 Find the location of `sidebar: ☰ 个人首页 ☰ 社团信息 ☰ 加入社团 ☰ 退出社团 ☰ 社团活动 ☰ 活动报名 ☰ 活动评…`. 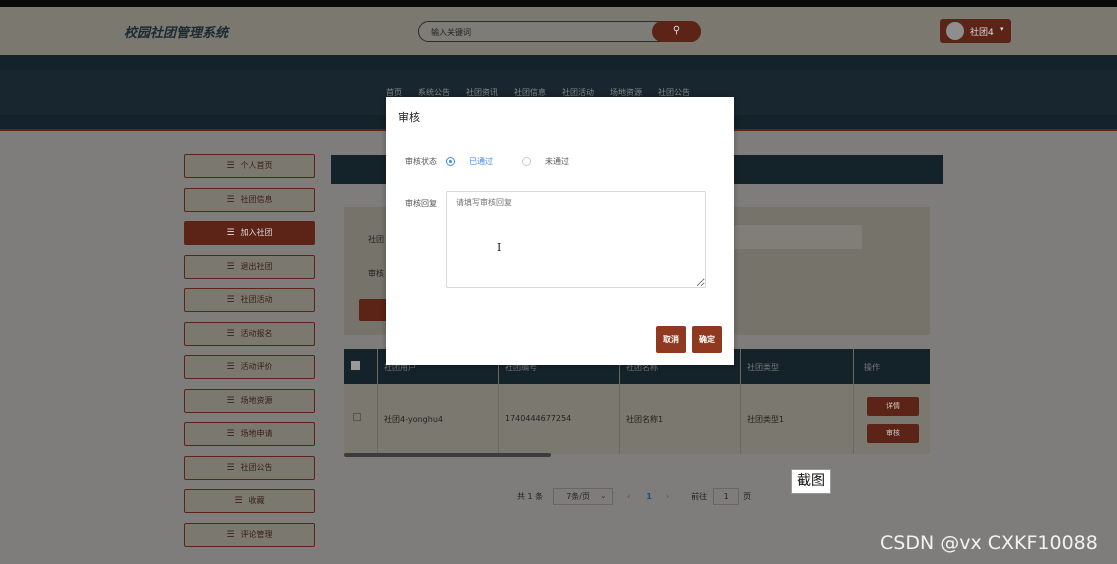

sidebar: ☰ 个人首页 ☰ 社团信息 ☰ 加入社团 ☰ 退出社团 ☰ 社团活动 ☰ 活动报名 ☰ 活动评… is located at coordinates (250, 355).